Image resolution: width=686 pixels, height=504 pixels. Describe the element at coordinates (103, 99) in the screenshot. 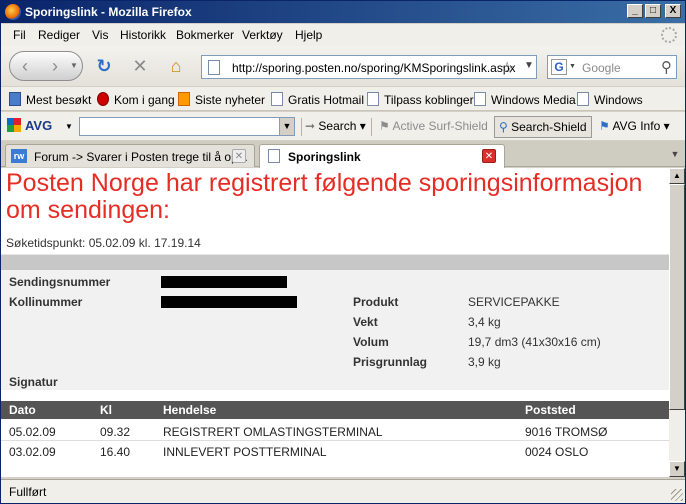

I see `bookmark-icon` at that location.